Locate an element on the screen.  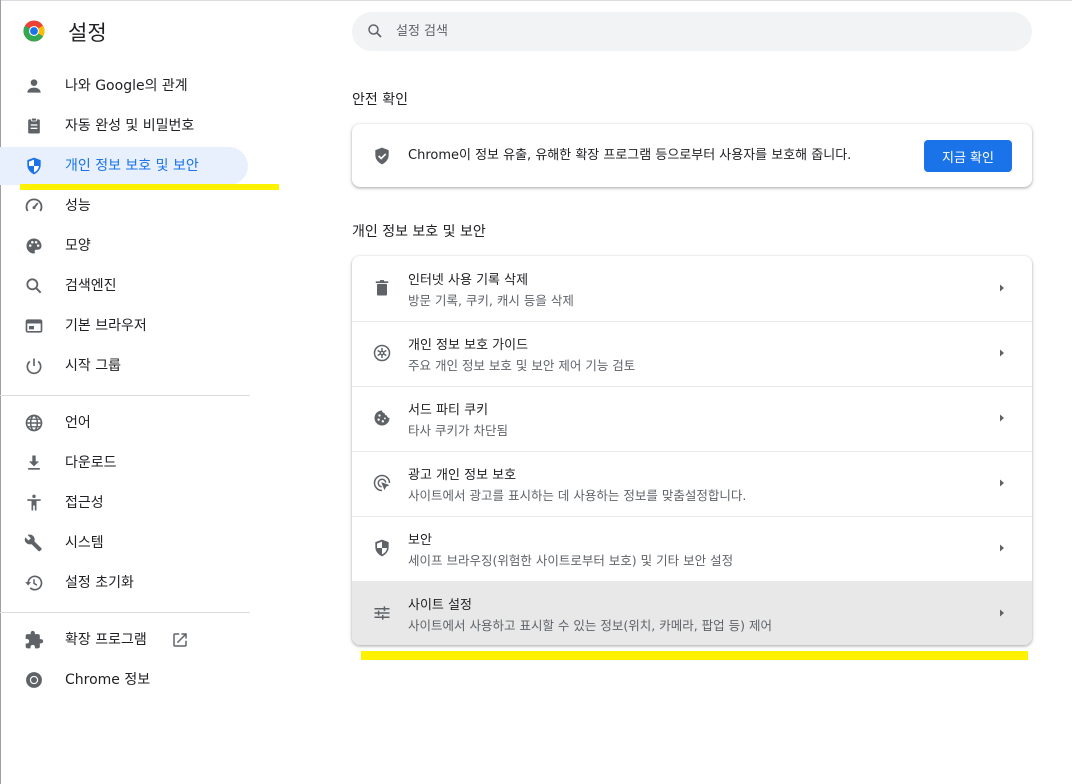
row-subtitle: 방문 기록, 쿠키, 캐시 등을 삭제 is located at coordinates (491, 300).